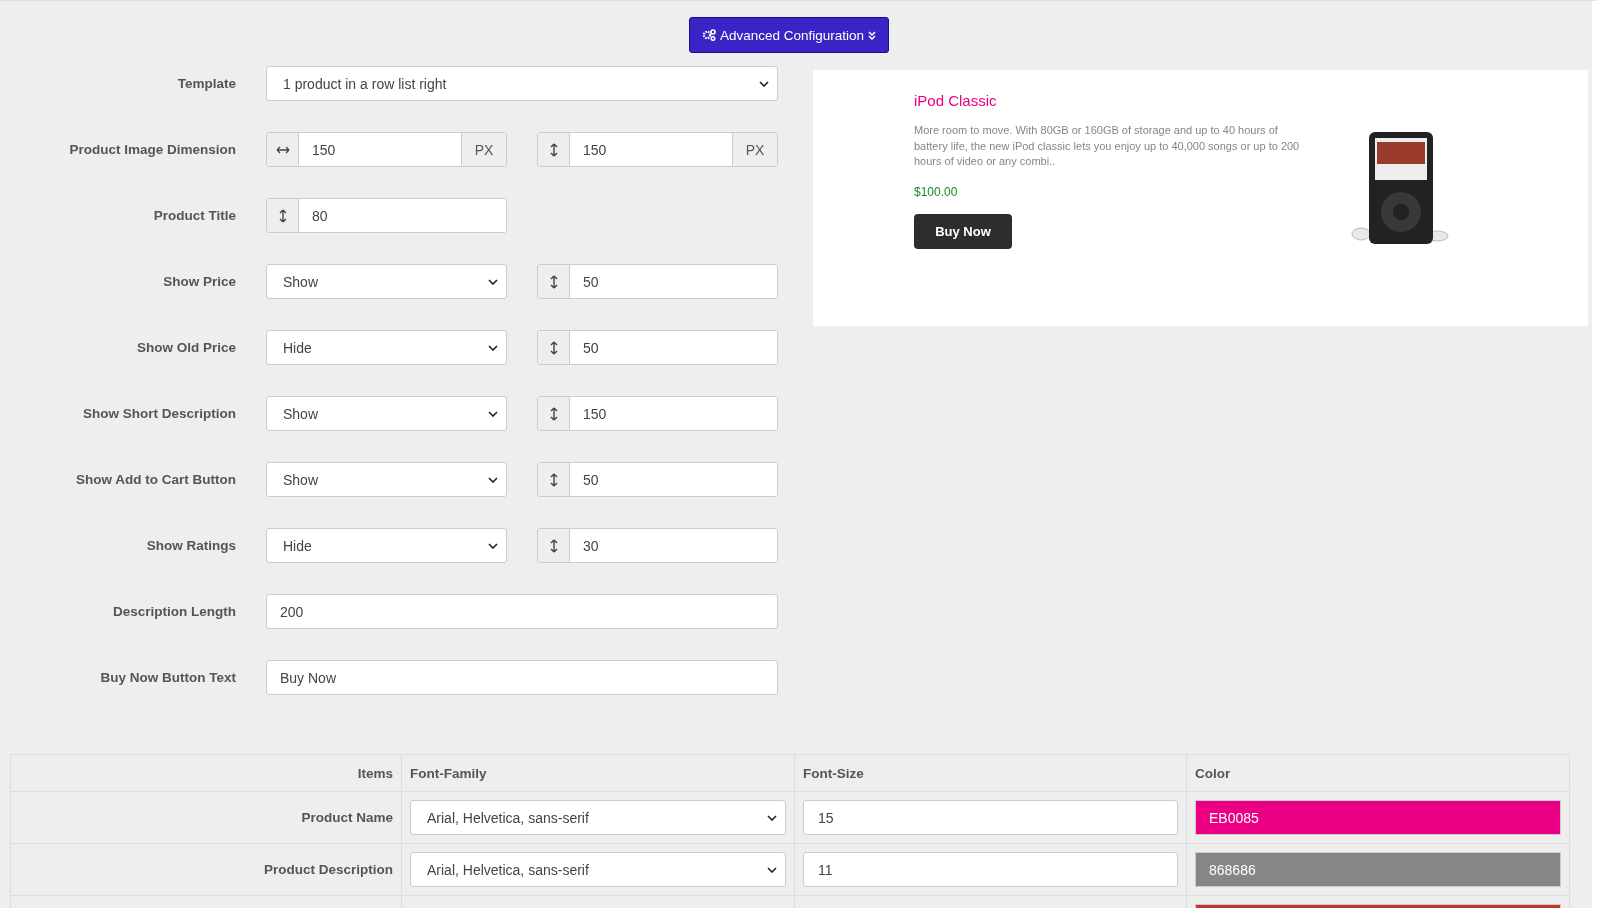  I want to click on field-label: Show Add to Cart Button, so click(155, 479).